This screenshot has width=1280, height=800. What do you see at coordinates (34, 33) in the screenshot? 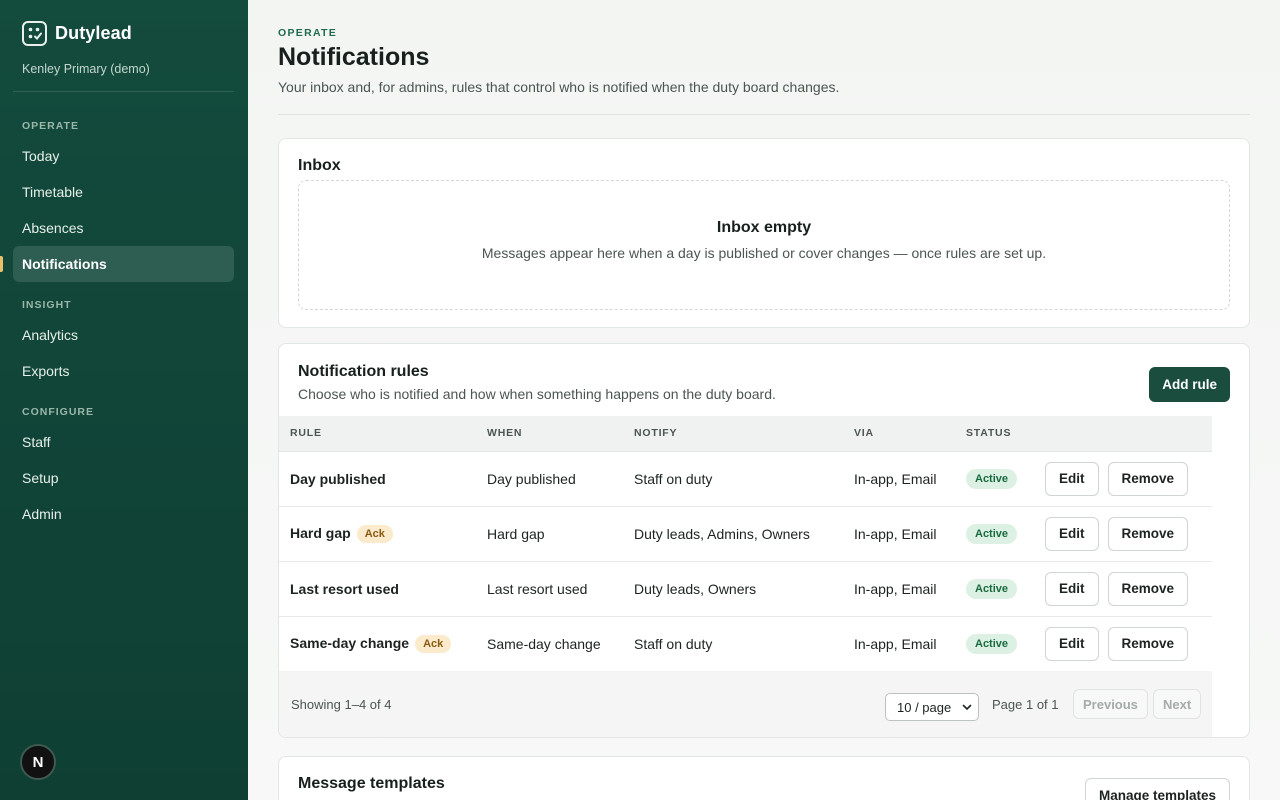
I see `dutylead-logo-icon` at bounding box center [34, 33].